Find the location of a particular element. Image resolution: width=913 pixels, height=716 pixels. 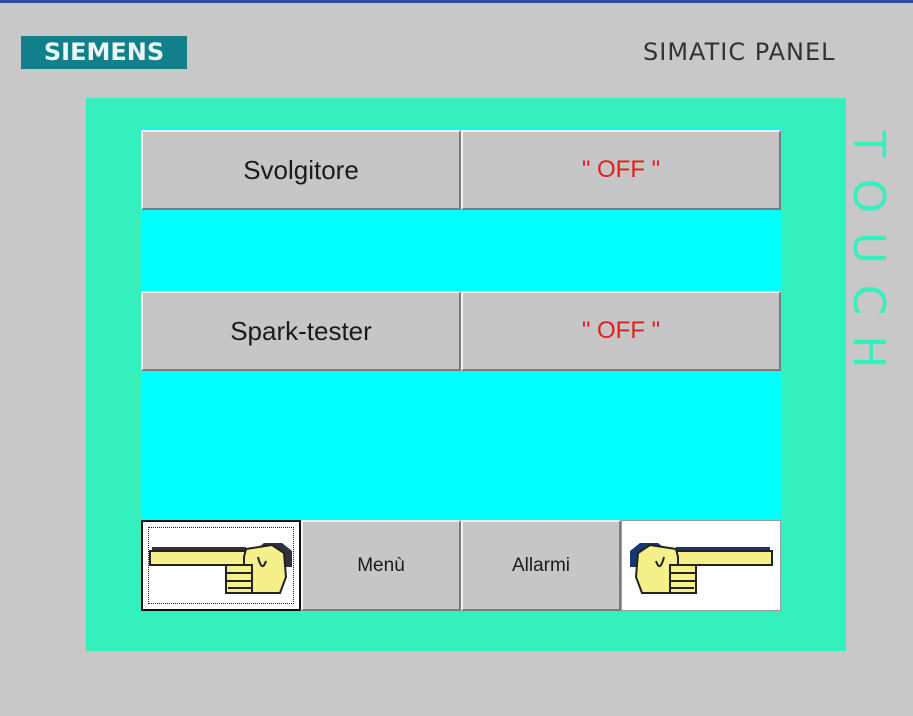

touch-label: T O U C H is located at coordinates (868, 248).